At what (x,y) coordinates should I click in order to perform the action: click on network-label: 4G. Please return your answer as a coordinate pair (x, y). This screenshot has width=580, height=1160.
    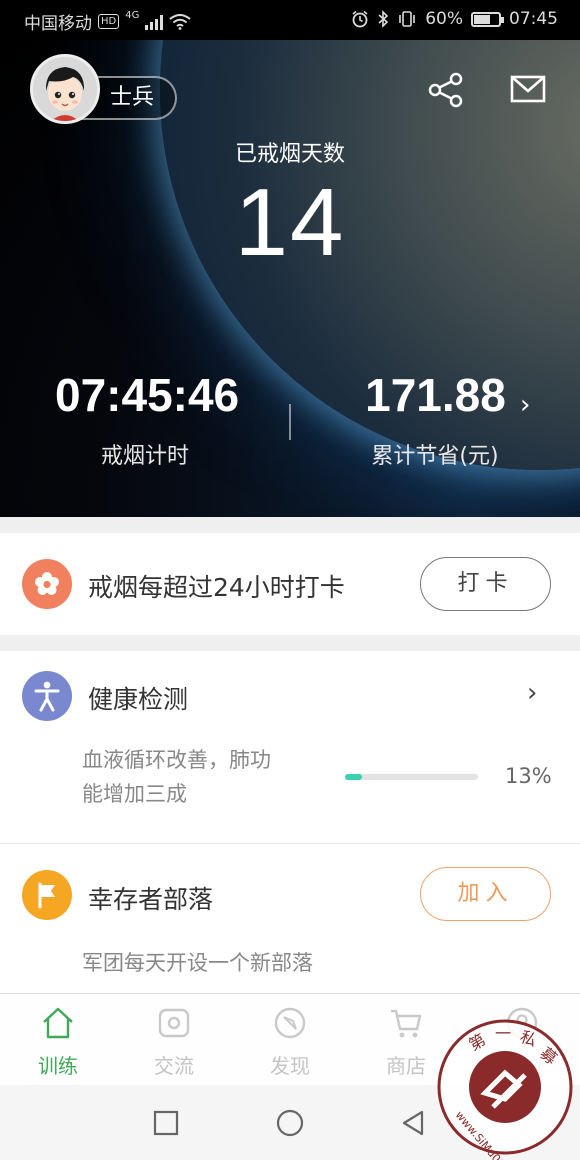
    Looking at the image, I should click on (132, 15).